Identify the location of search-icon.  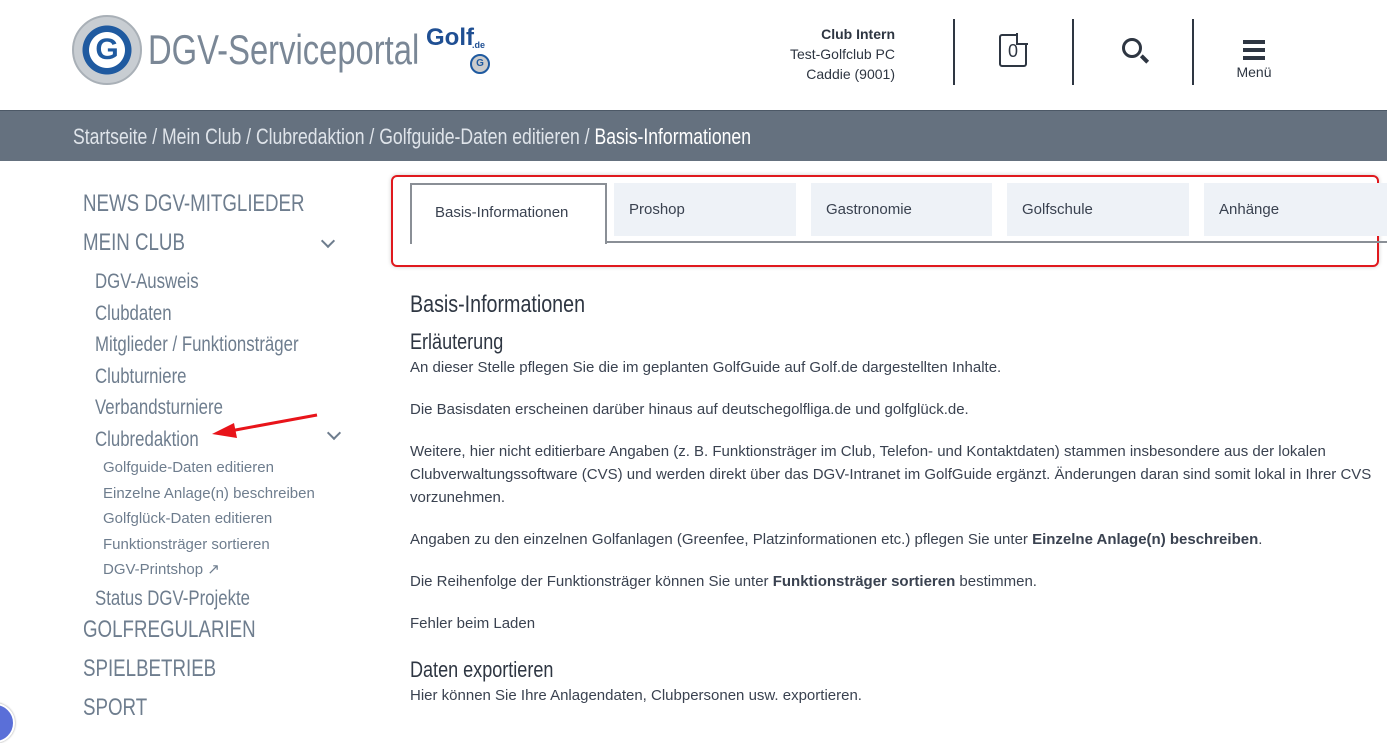
(1132, 48).